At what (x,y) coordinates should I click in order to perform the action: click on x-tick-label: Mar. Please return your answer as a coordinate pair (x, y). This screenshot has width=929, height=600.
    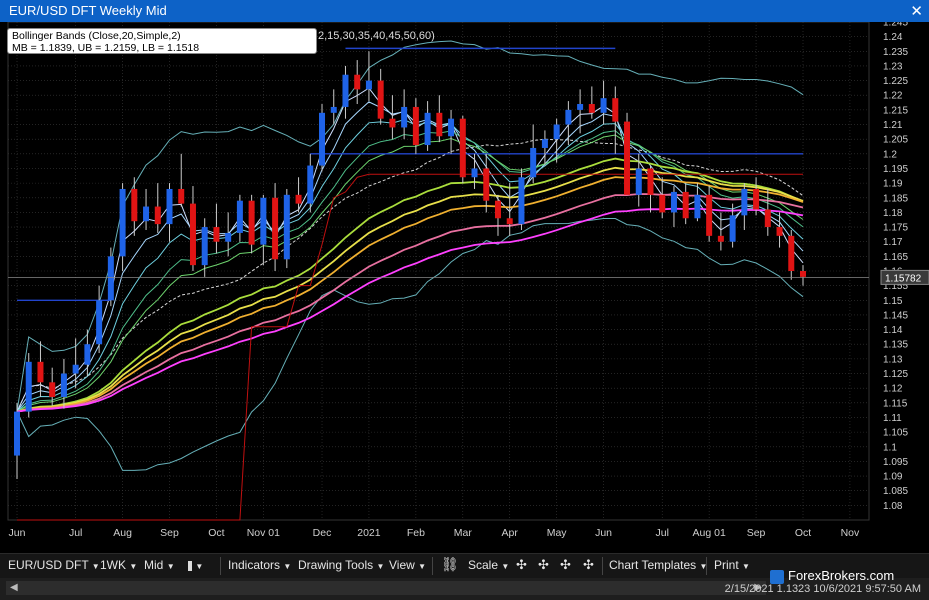
    Looking at the image, I should click on (463, 533).